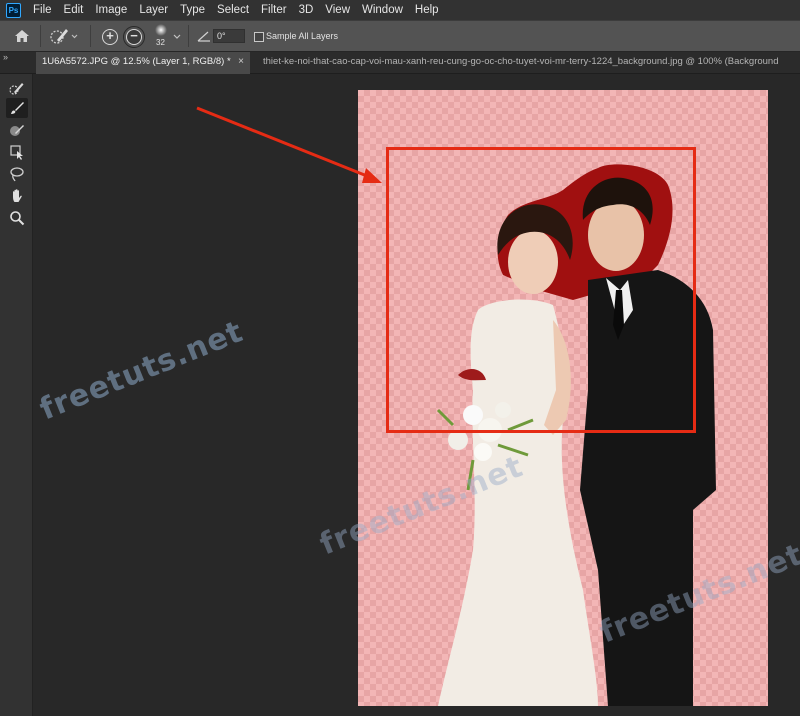 This screenshot has height=716, width=800. I want to click on panel-expand-icon: », so click(5, 57).